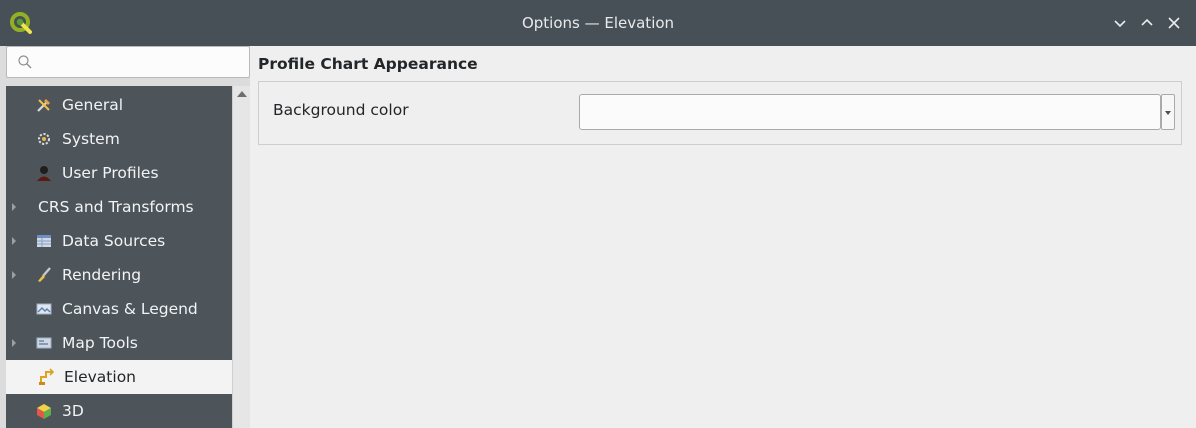 Image resolution: width=1196 pixels, height=428 pixels. I want to click on sidebar-item-label: 3D, so click(73, 411).